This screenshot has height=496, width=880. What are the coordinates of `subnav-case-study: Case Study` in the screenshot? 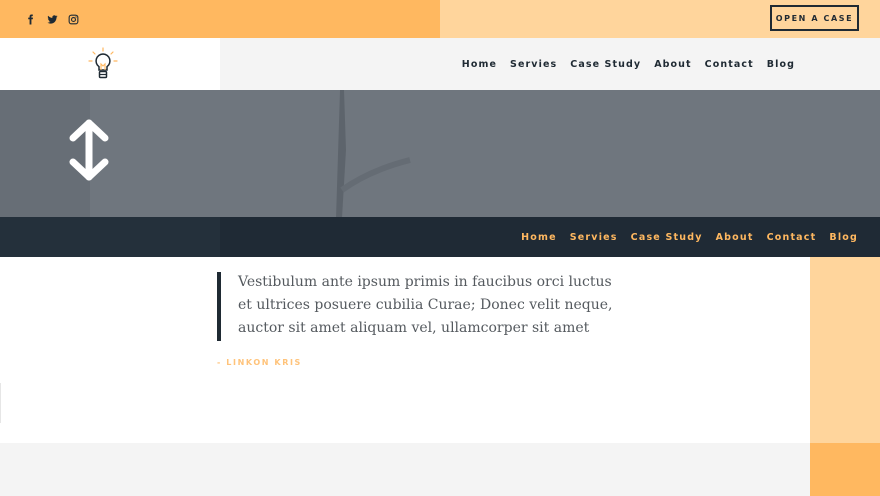 It's located at (667, 237).